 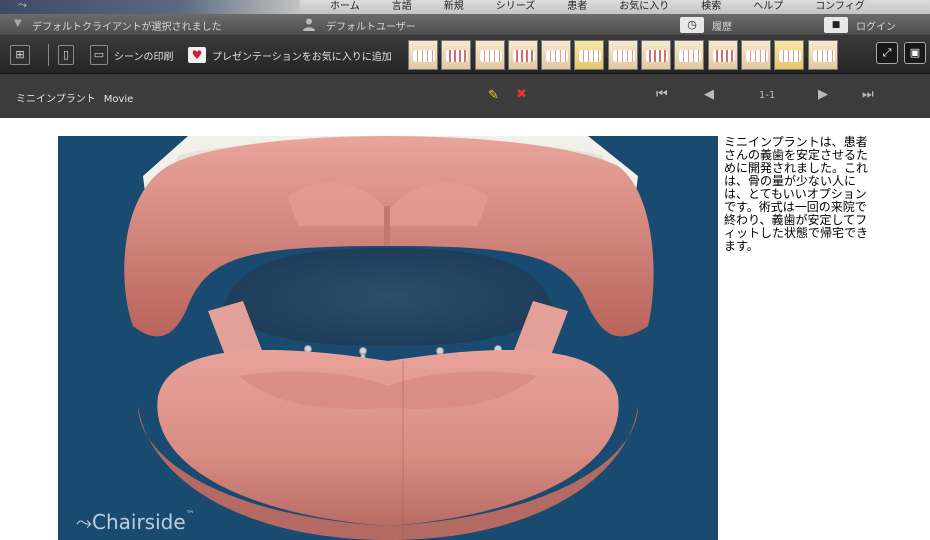 What do you see at coordinates (22, 5) in the screenshot?
I see `app-logo-icon: ⤳` at bounding box center [22, 5].